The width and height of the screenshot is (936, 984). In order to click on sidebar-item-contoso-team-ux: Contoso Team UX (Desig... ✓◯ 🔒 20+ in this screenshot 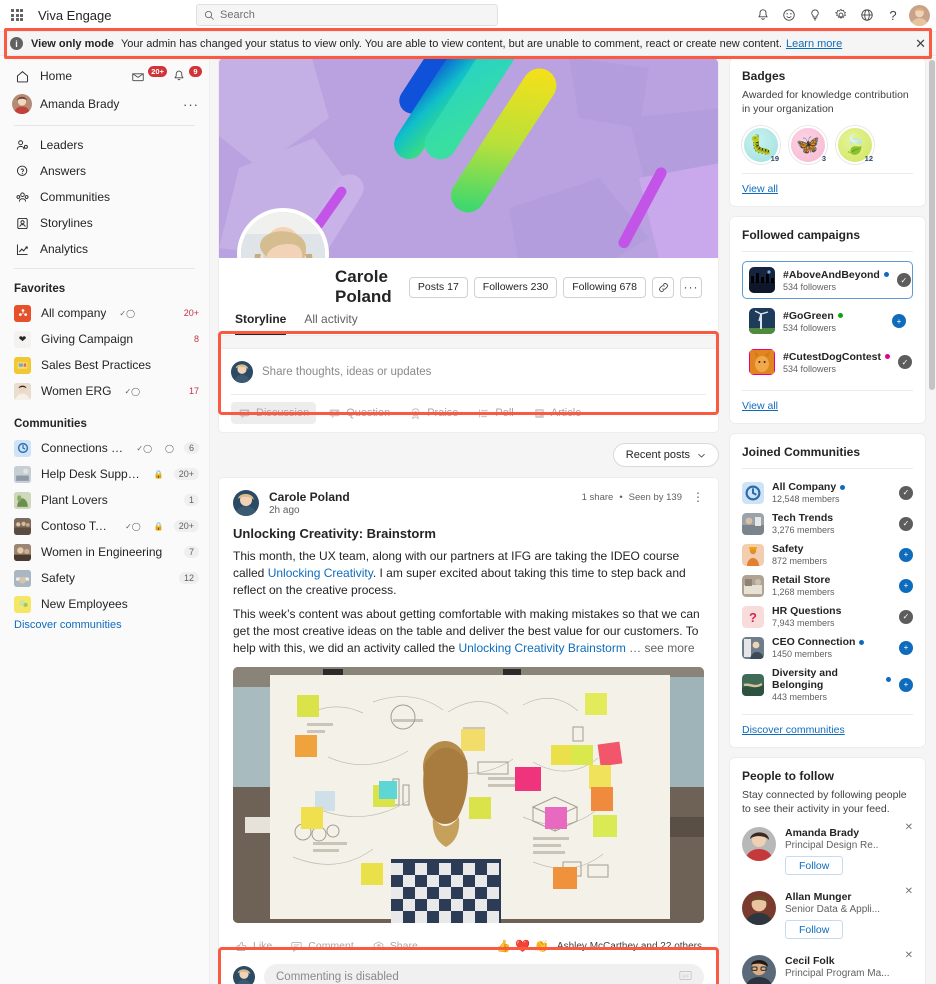, I will do `click(104, 526)`.